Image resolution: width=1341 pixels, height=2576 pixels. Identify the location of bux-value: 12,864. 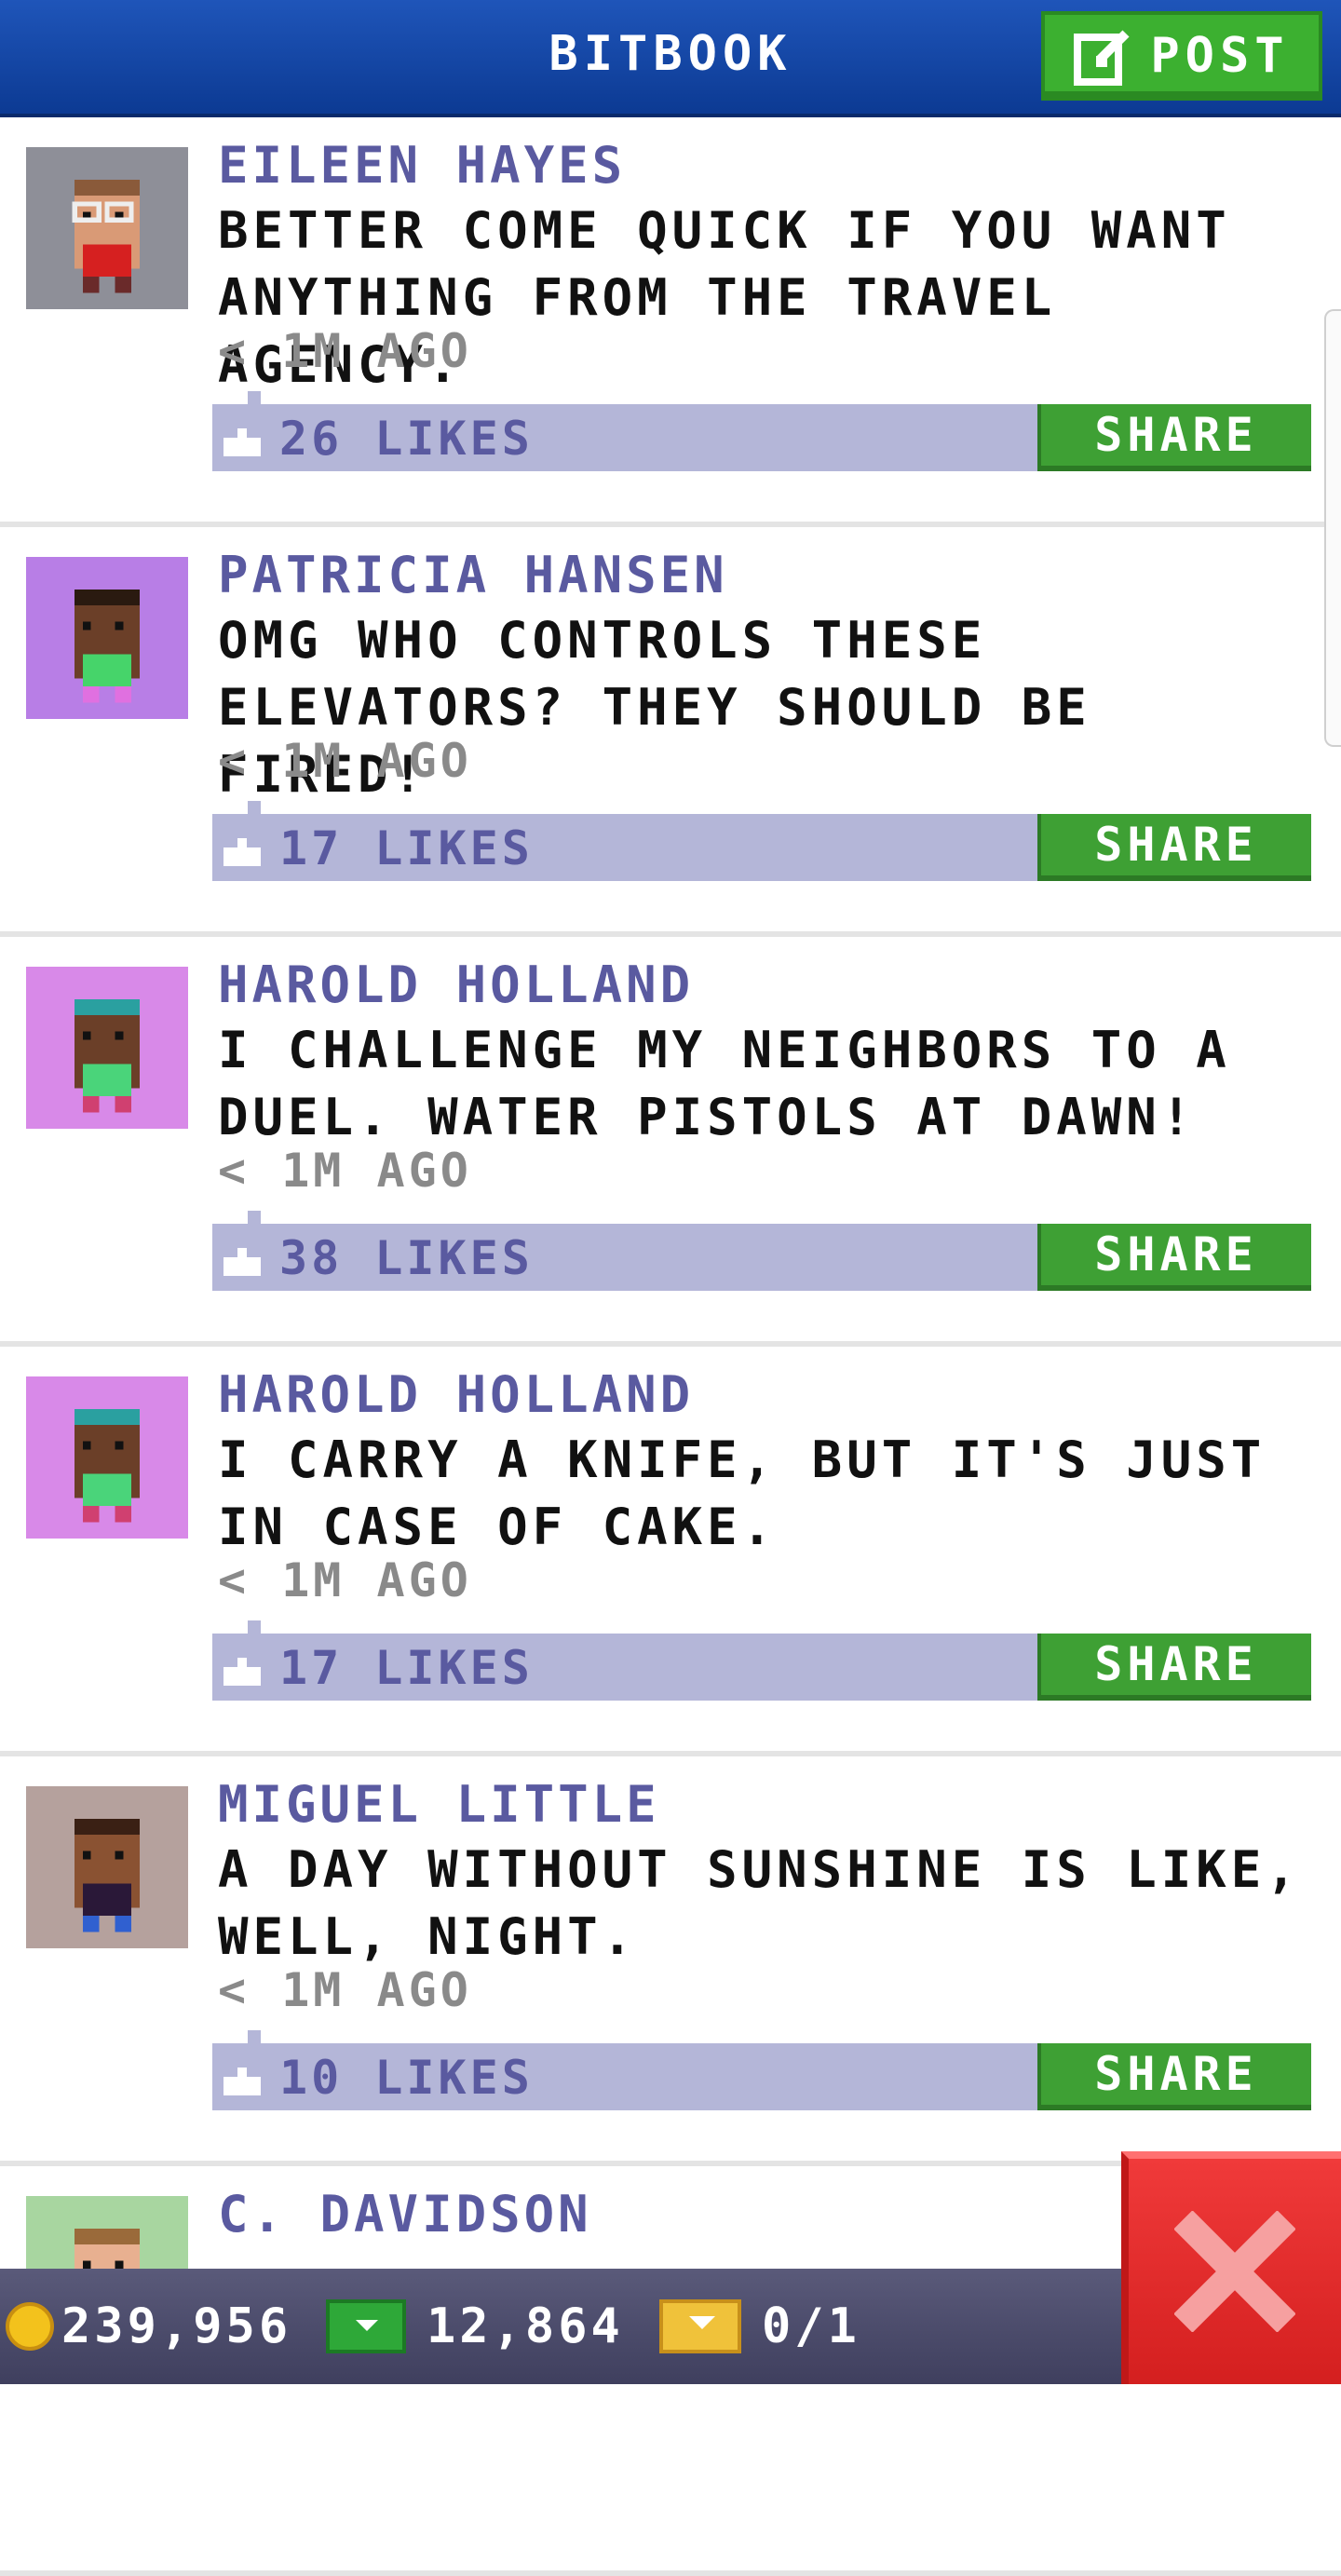
(525, 2326).